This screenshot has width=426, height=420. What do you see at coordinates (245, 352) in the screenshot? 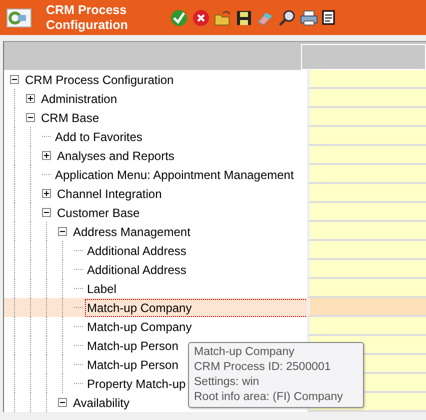
I see `tooltip-text: Match-up Company` at bounding box center [245, 352].